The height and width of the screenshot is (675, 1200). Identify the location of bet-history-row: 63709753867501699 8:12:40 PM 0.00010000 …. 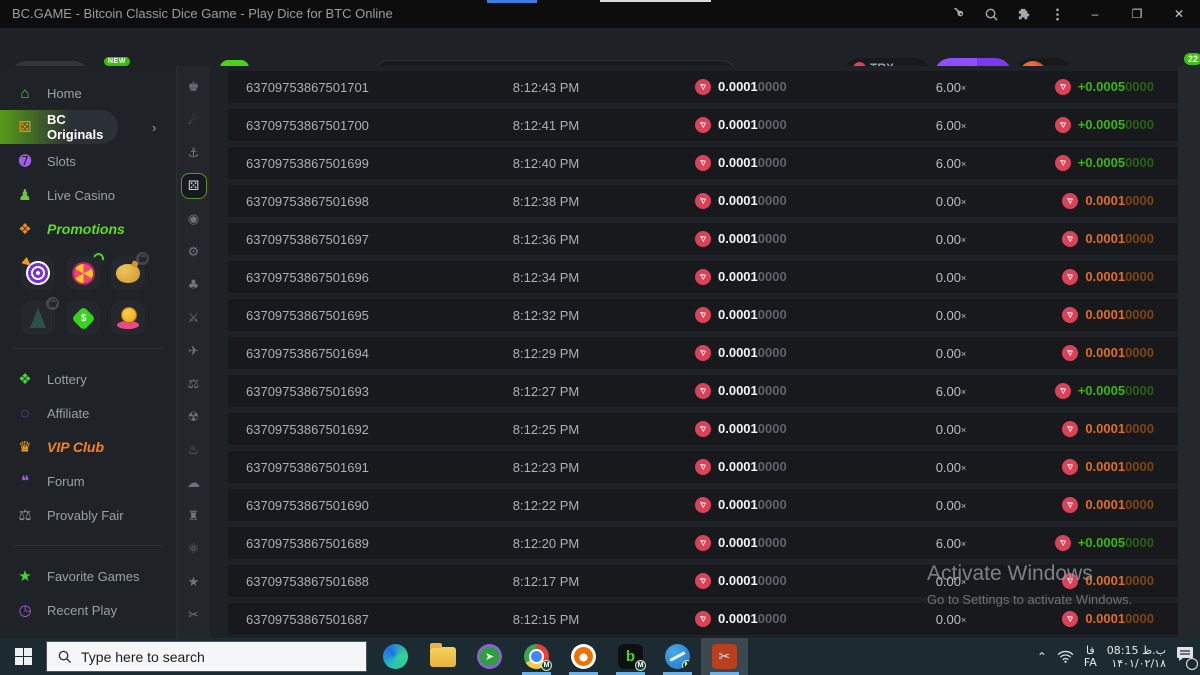
(694, 163).